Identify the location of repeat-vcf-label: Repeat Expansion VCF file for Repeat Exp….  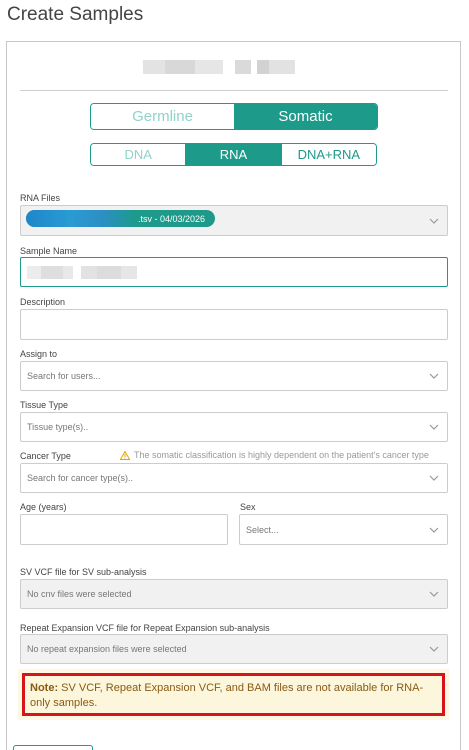
(145, 628).